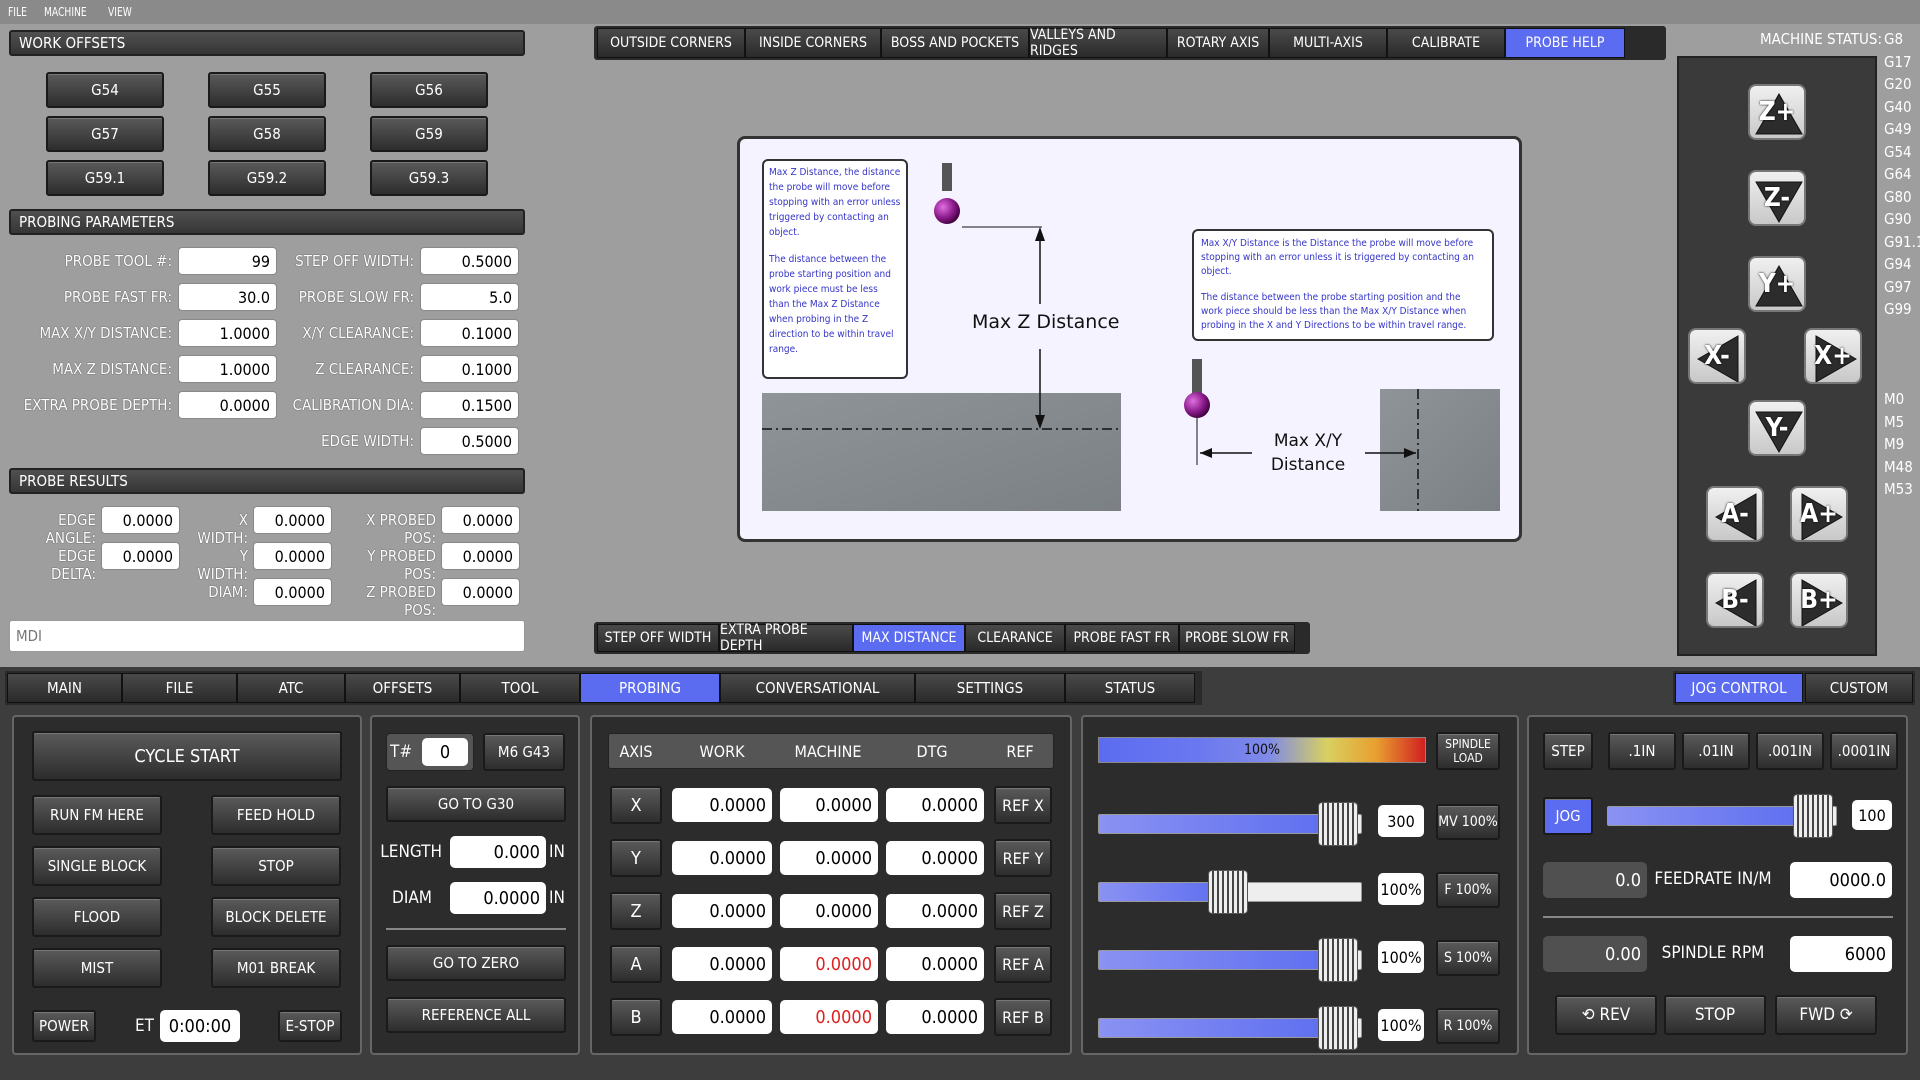 This screenshot has width=1920, height=1080. Describe the element at coordinates (658, 638) in the screenshot. I see `help-tab-step-off-width: STEP OFF WIDTH` at that location.